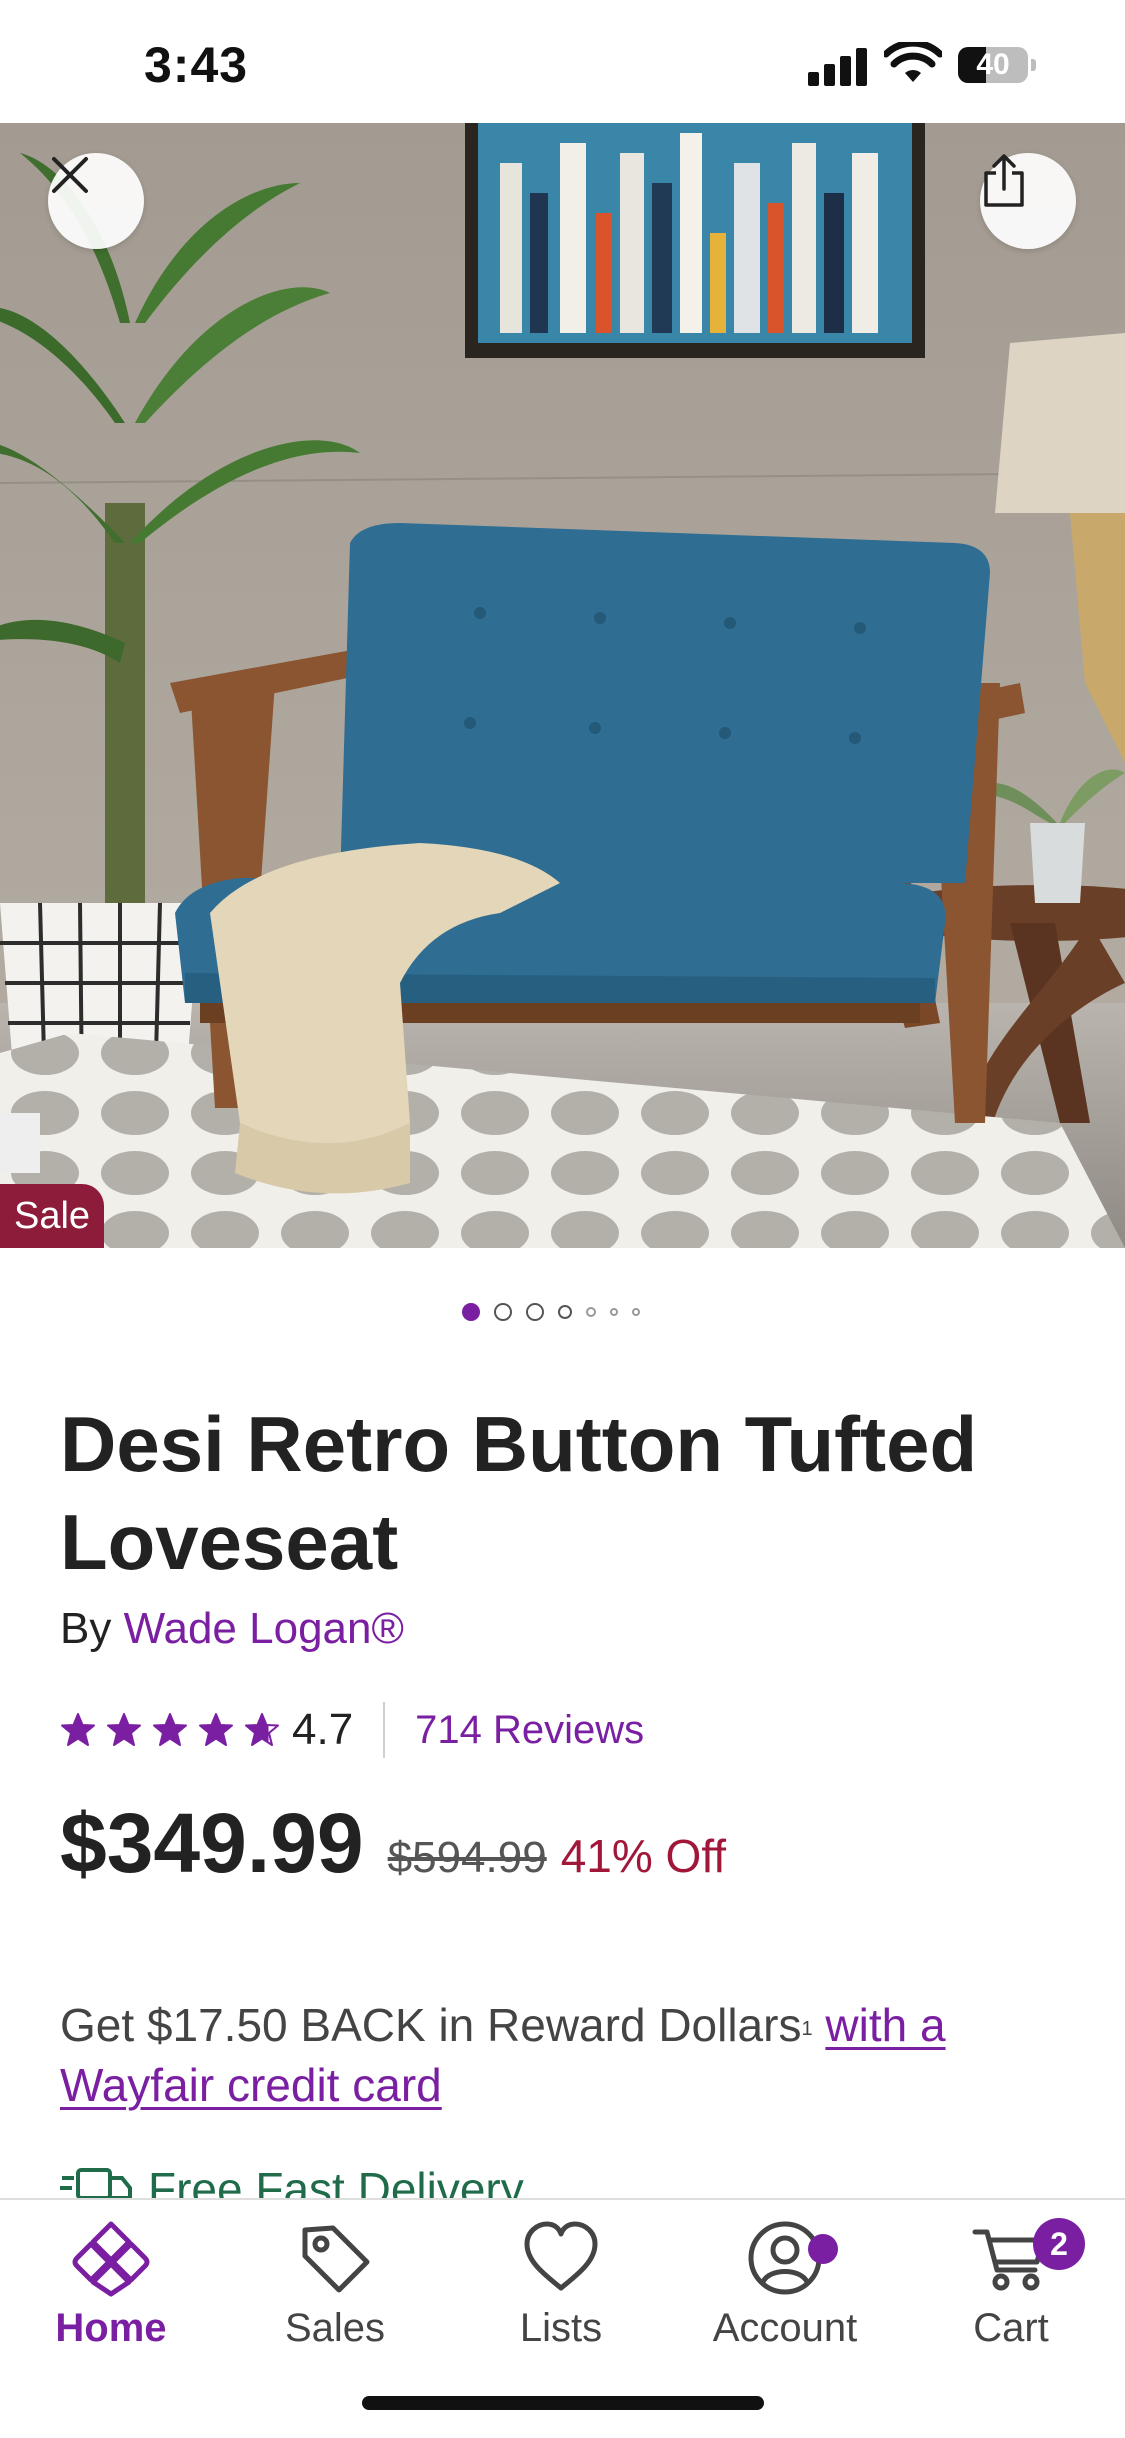 This screenshot has width=1125, height=2438. What do you see at coordinates (785, 2293) in the screenshot?
I see `tab-account: Account` at bounding box center [785, 2293].